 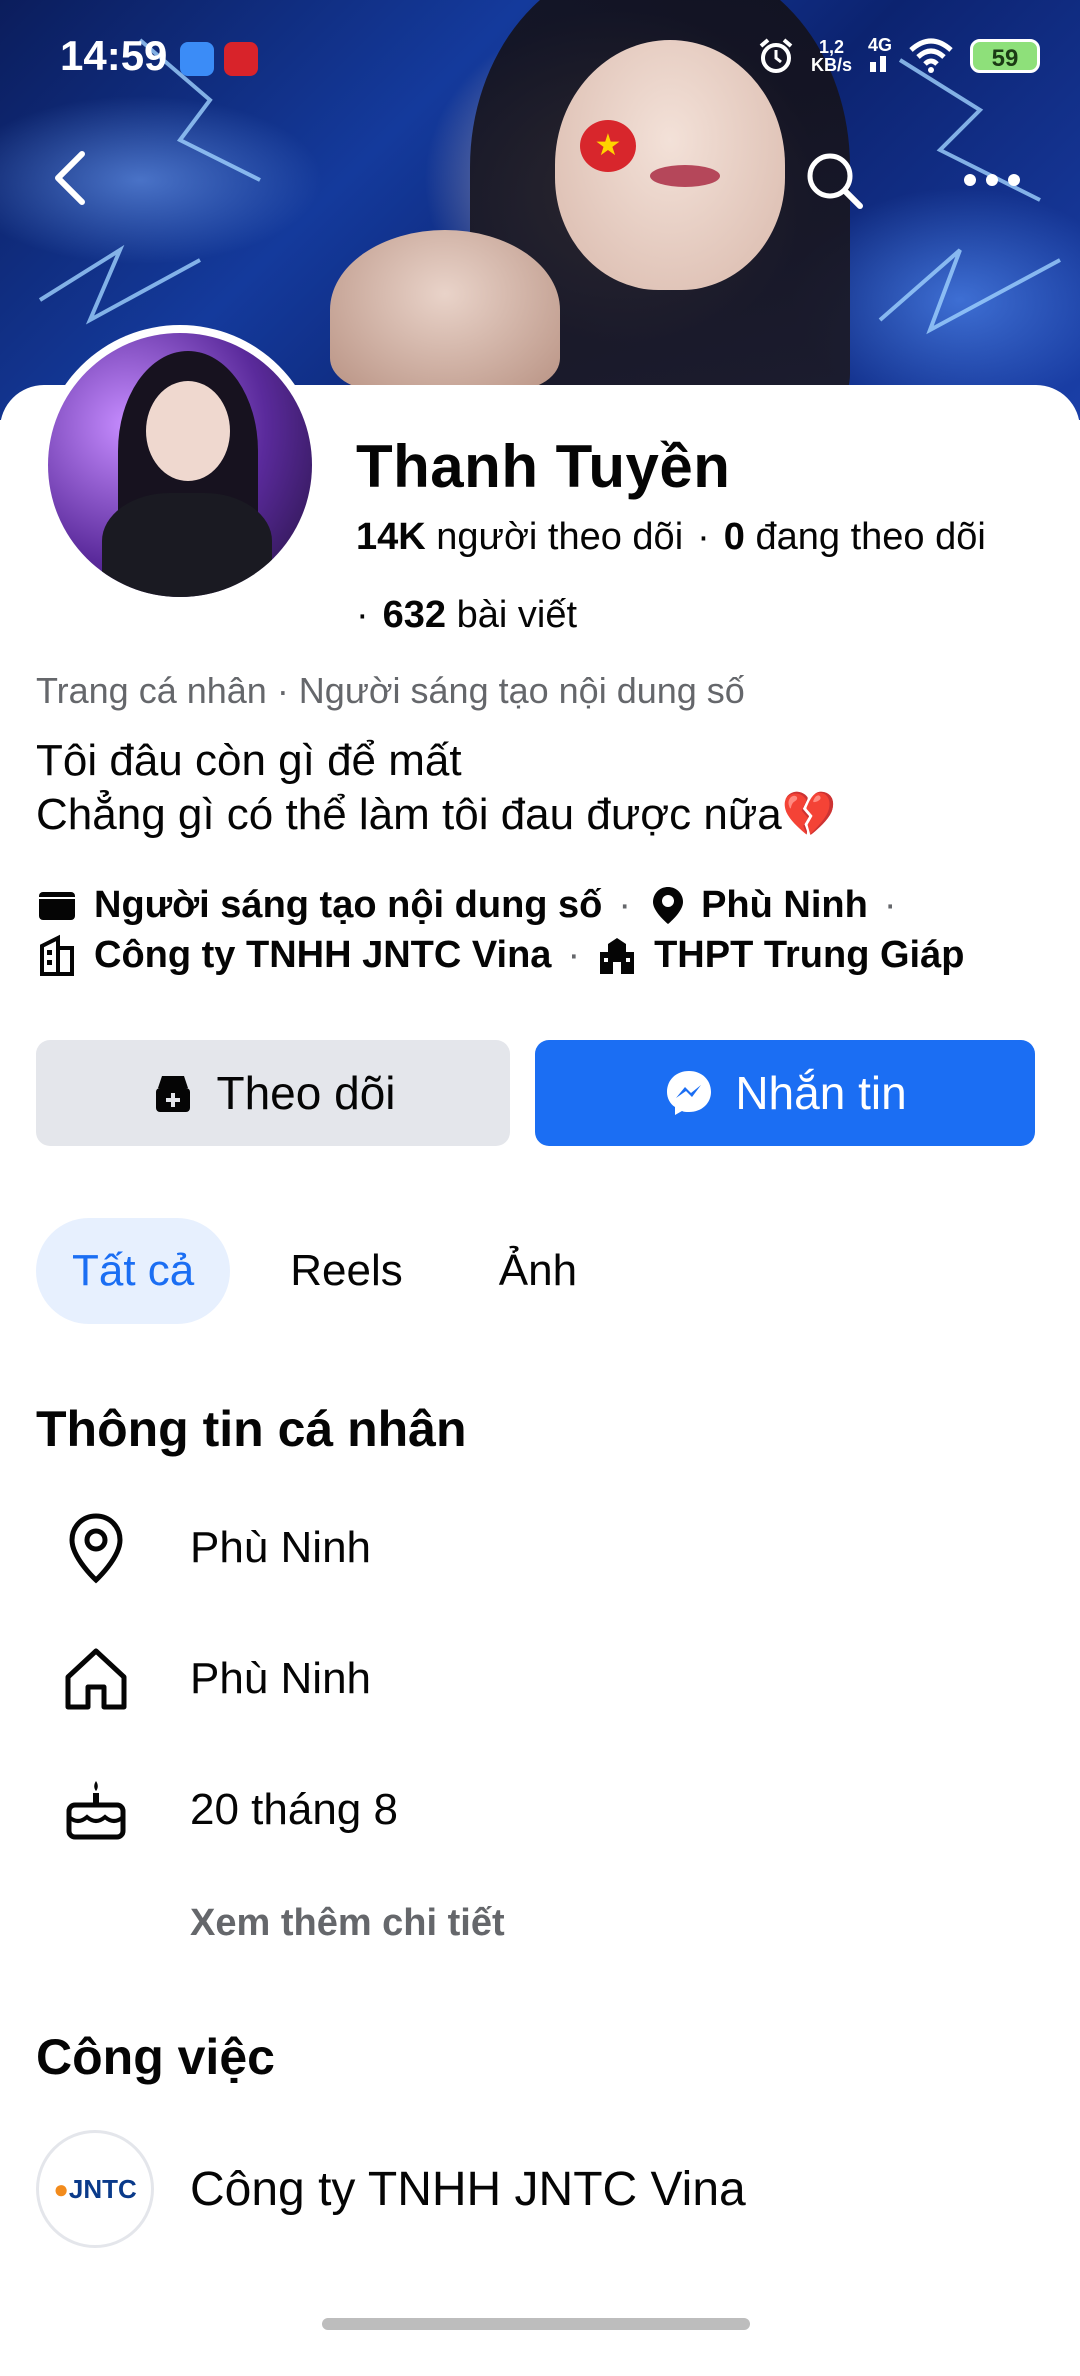 I want to click on profile-tabs: Tất cả Reels Ảnh, so click(x=324, y=1271).